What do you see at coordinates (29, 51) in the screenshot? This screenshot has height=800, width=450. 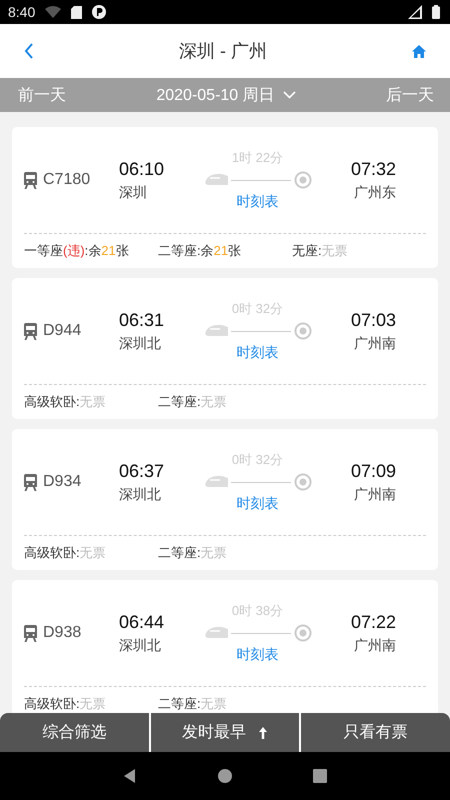 I see `back-icon` at bounding box center [29, 51].